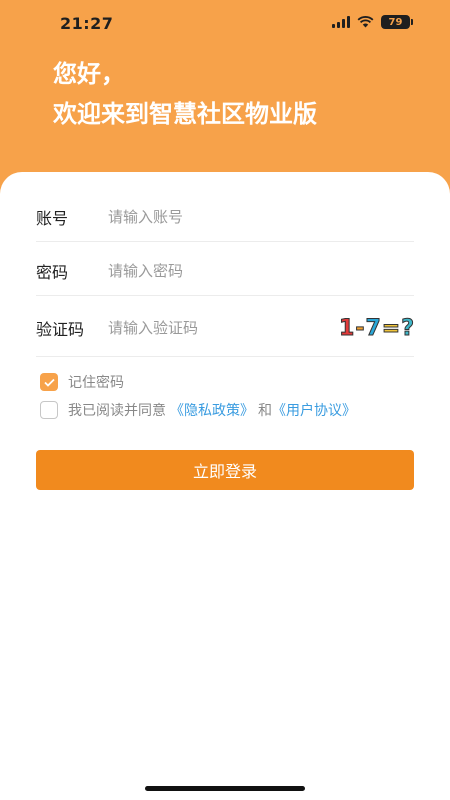 The height and width of the screenshot is (800, 450). I want to click on greeting-line-1: 您好，, so click(89, 74).